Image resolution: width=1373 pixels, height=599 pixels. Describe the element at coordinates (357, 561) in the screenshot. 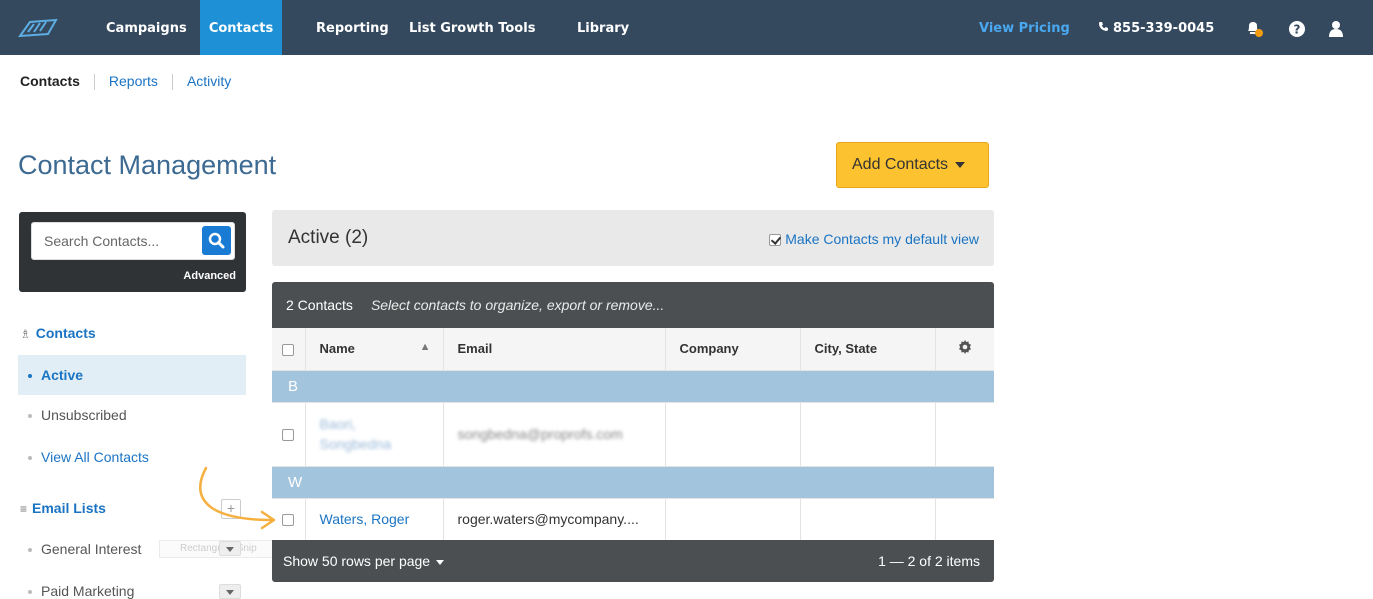

I see `rows-per-page-label: Show 50 rows per page` at that location.